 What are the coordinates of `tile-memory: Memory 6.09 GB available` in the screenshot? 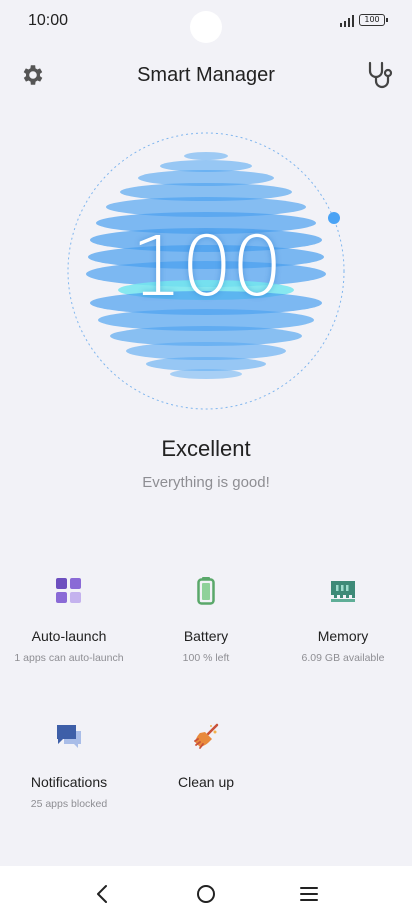 It's located at (343, 631).